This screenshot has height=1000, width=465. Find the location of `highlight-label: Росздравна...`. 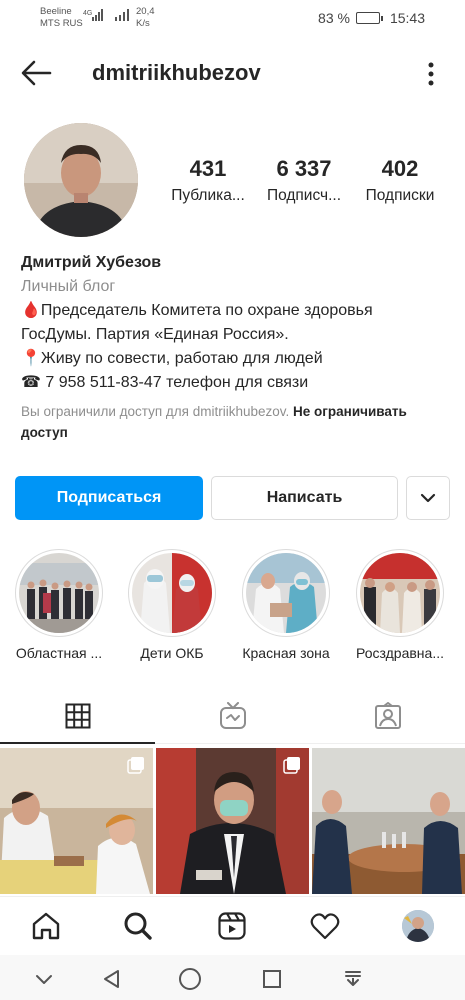

highlight-label: Росздравна... is located at coordinates (400, 653).